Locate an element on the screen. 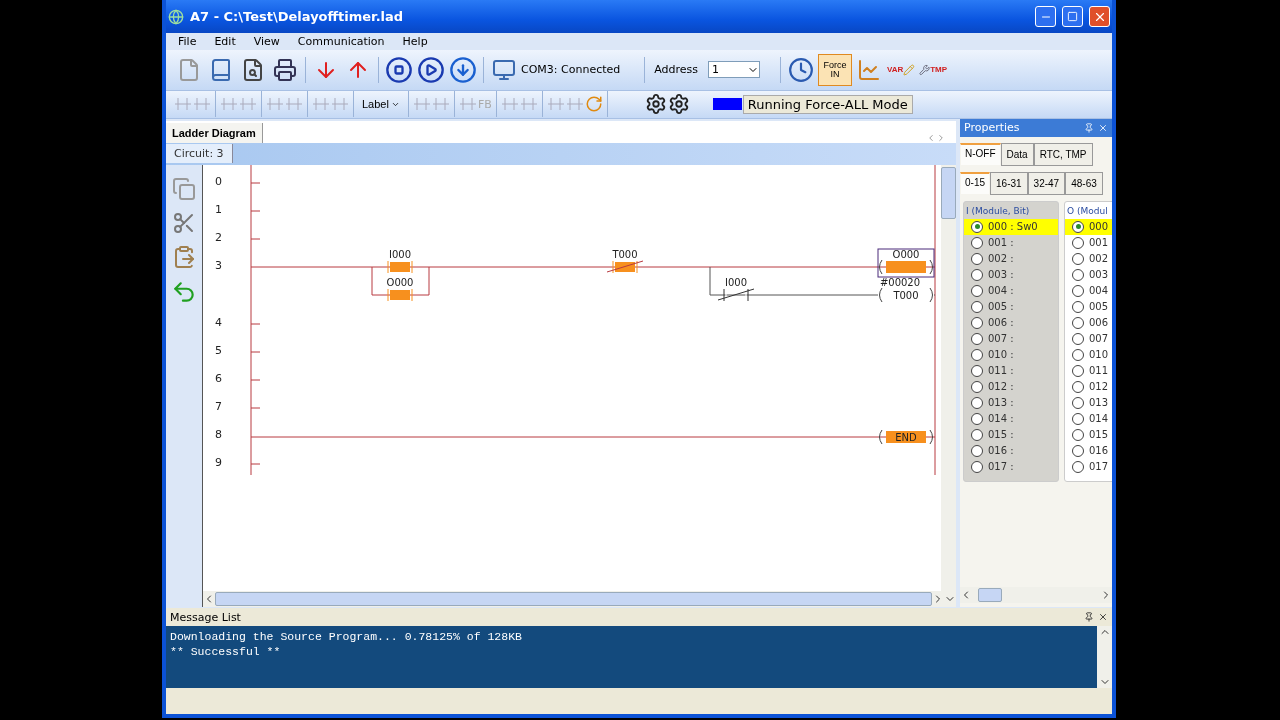 The height and width of the screenshot is (720, 1280). rung-number: 4 is located at coordinates (218, 322).